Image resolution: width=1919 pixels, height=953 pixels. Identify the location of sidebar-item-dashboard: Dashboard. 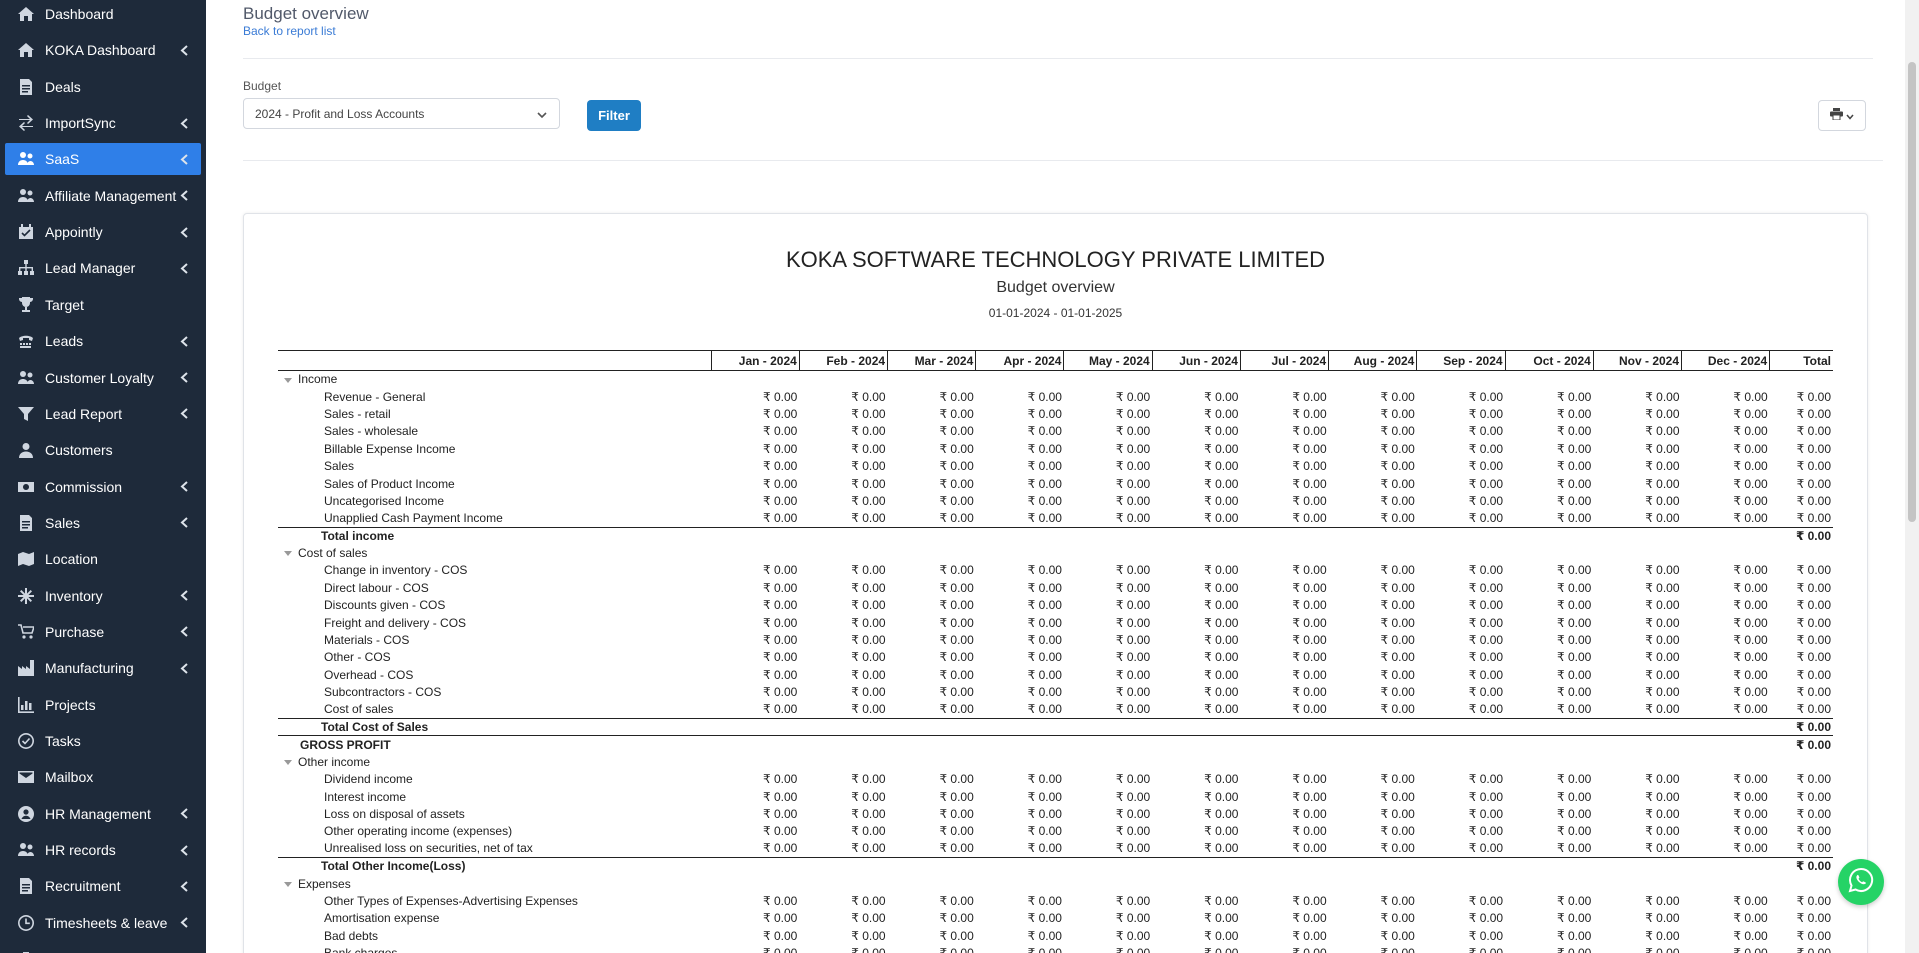
(103, 15).